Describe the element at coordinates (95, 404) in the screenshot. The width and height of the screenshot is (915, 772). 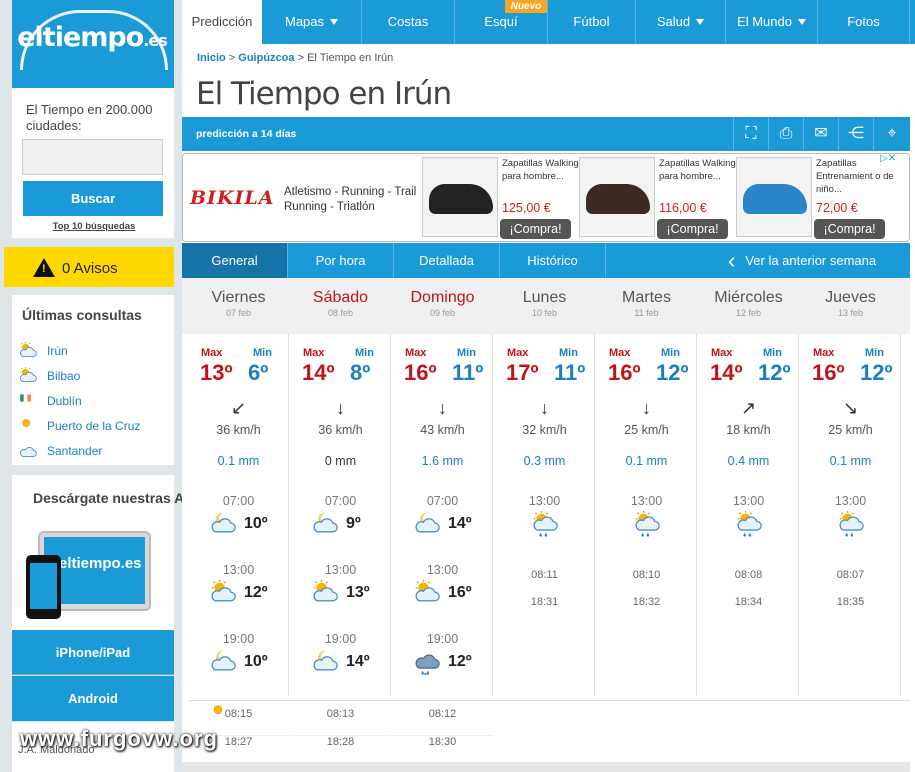
I see `recent-search-item: Dublín` at that location.